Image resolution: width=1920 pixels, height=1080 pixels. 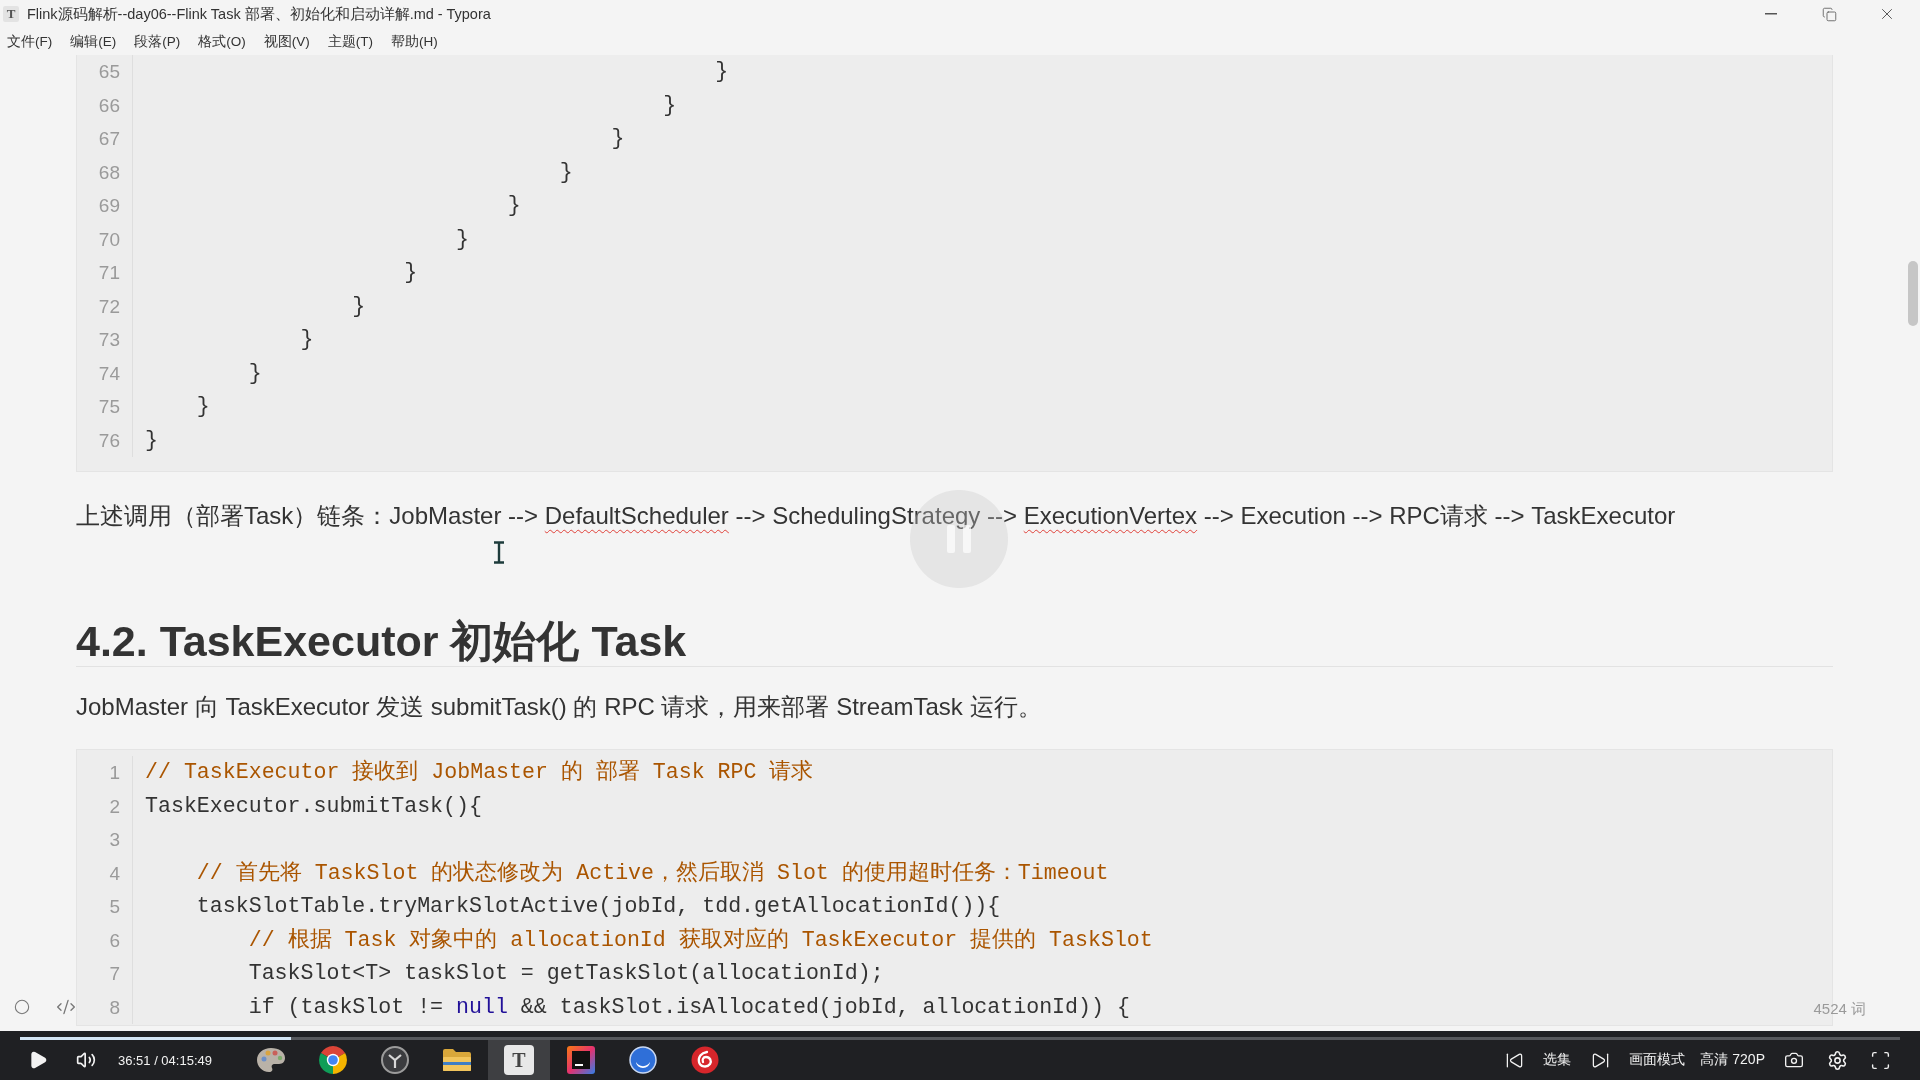 I want to click on swirl-circle-icon, so click(x=705, y=1060).